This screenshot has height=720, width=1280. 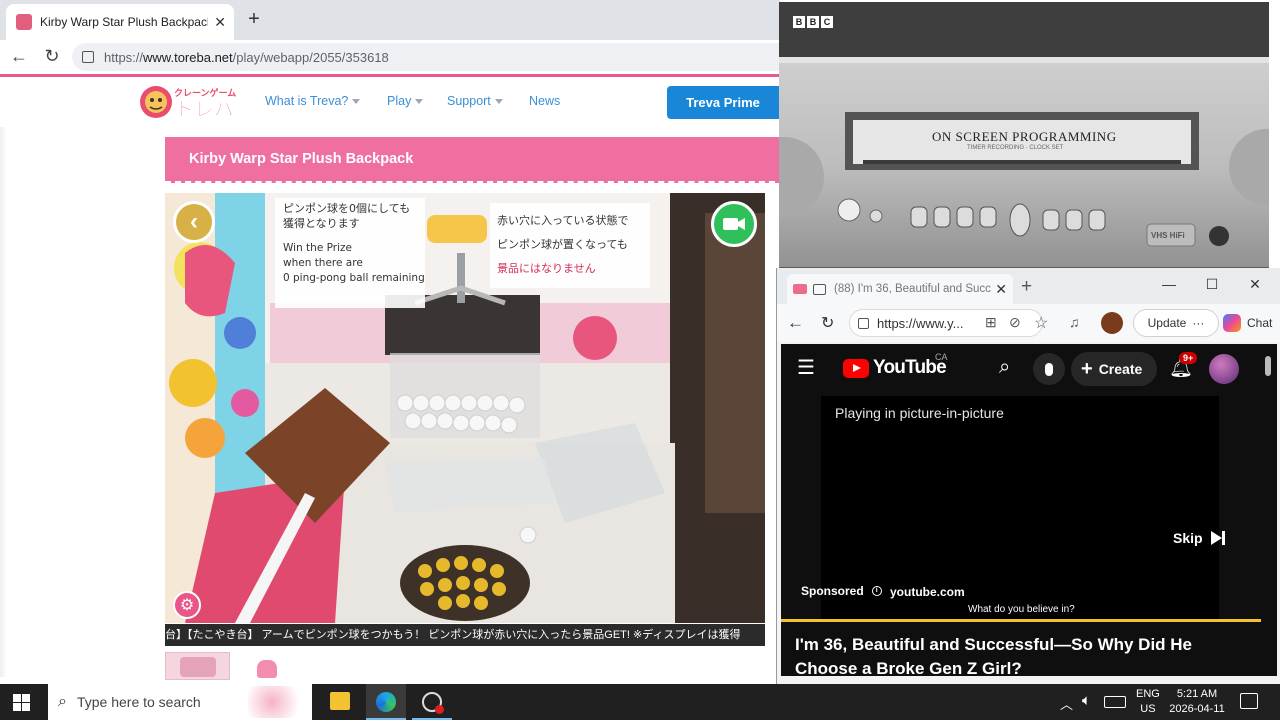 I want to click on sign-line: Win the Prize, so click(x=317, y=248).